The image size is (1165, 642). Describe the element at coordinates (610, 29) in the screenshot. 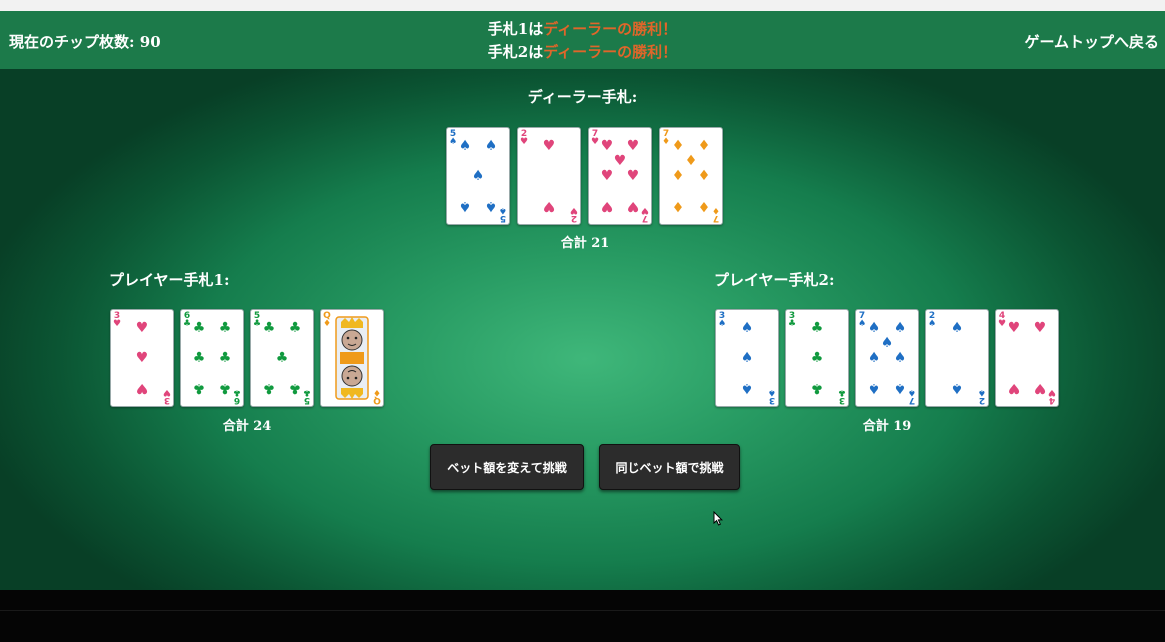

I see `result-outcome: ディーラーの勝利！` at that location.